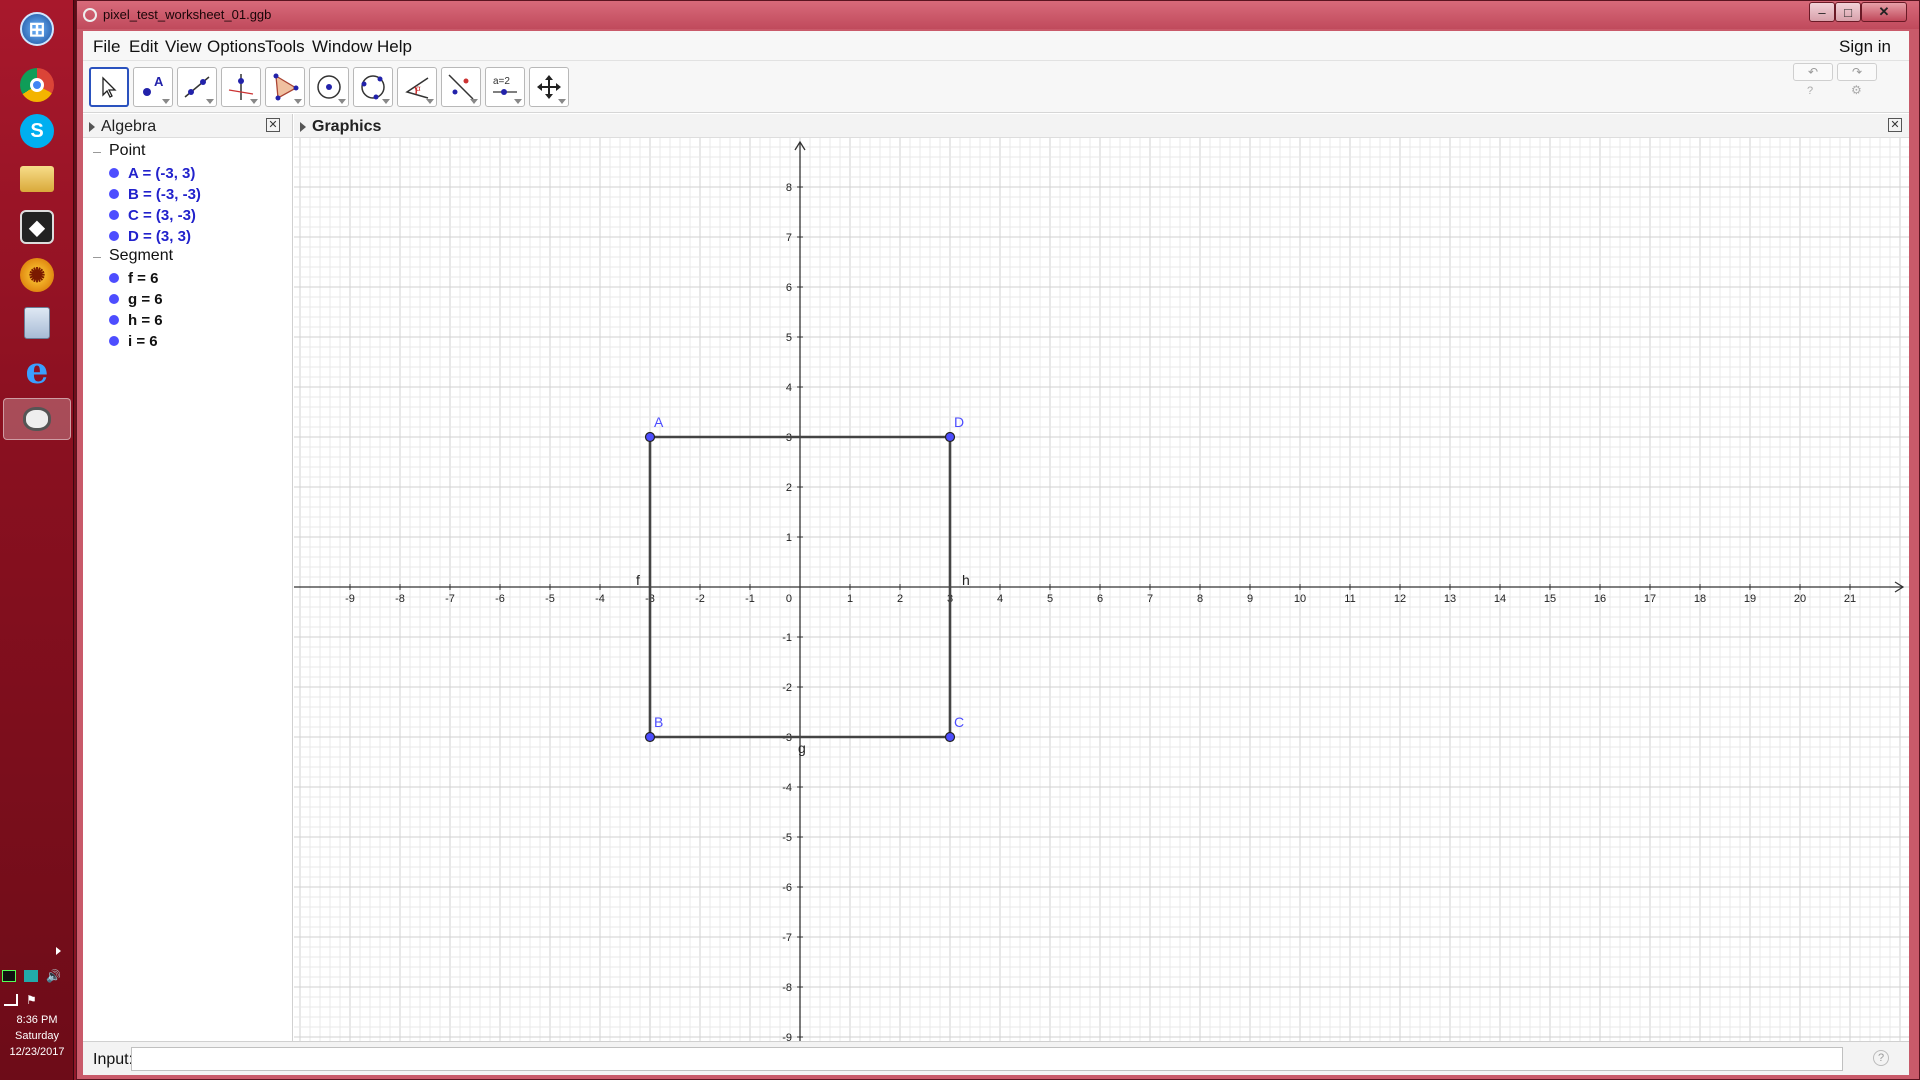 Image resolution: width=1920 pixels, height=1080 pixels. Describe the element at coordinates (133, 341) in the screenshot. I see `algebra-item-i: i = 6` at that location.